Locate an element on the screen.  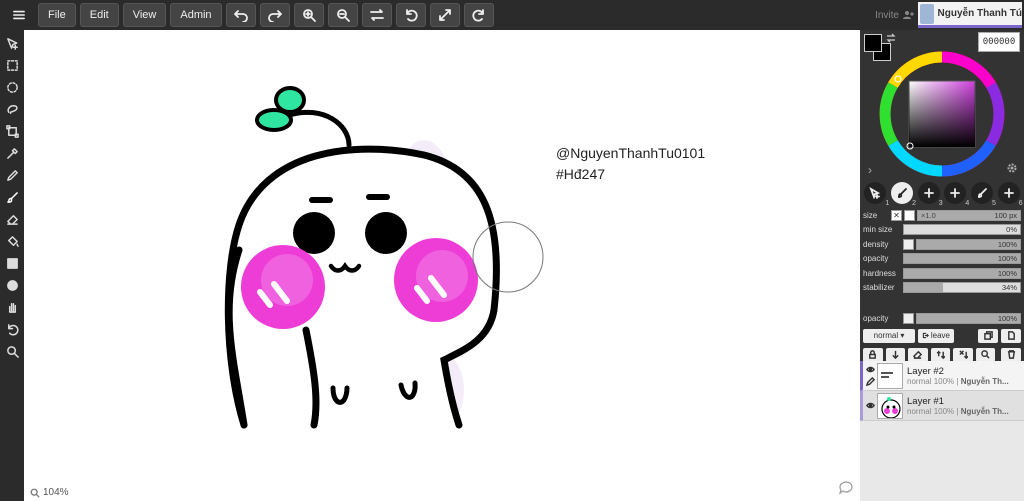
redo-icon is located at coordinates (274, 16).